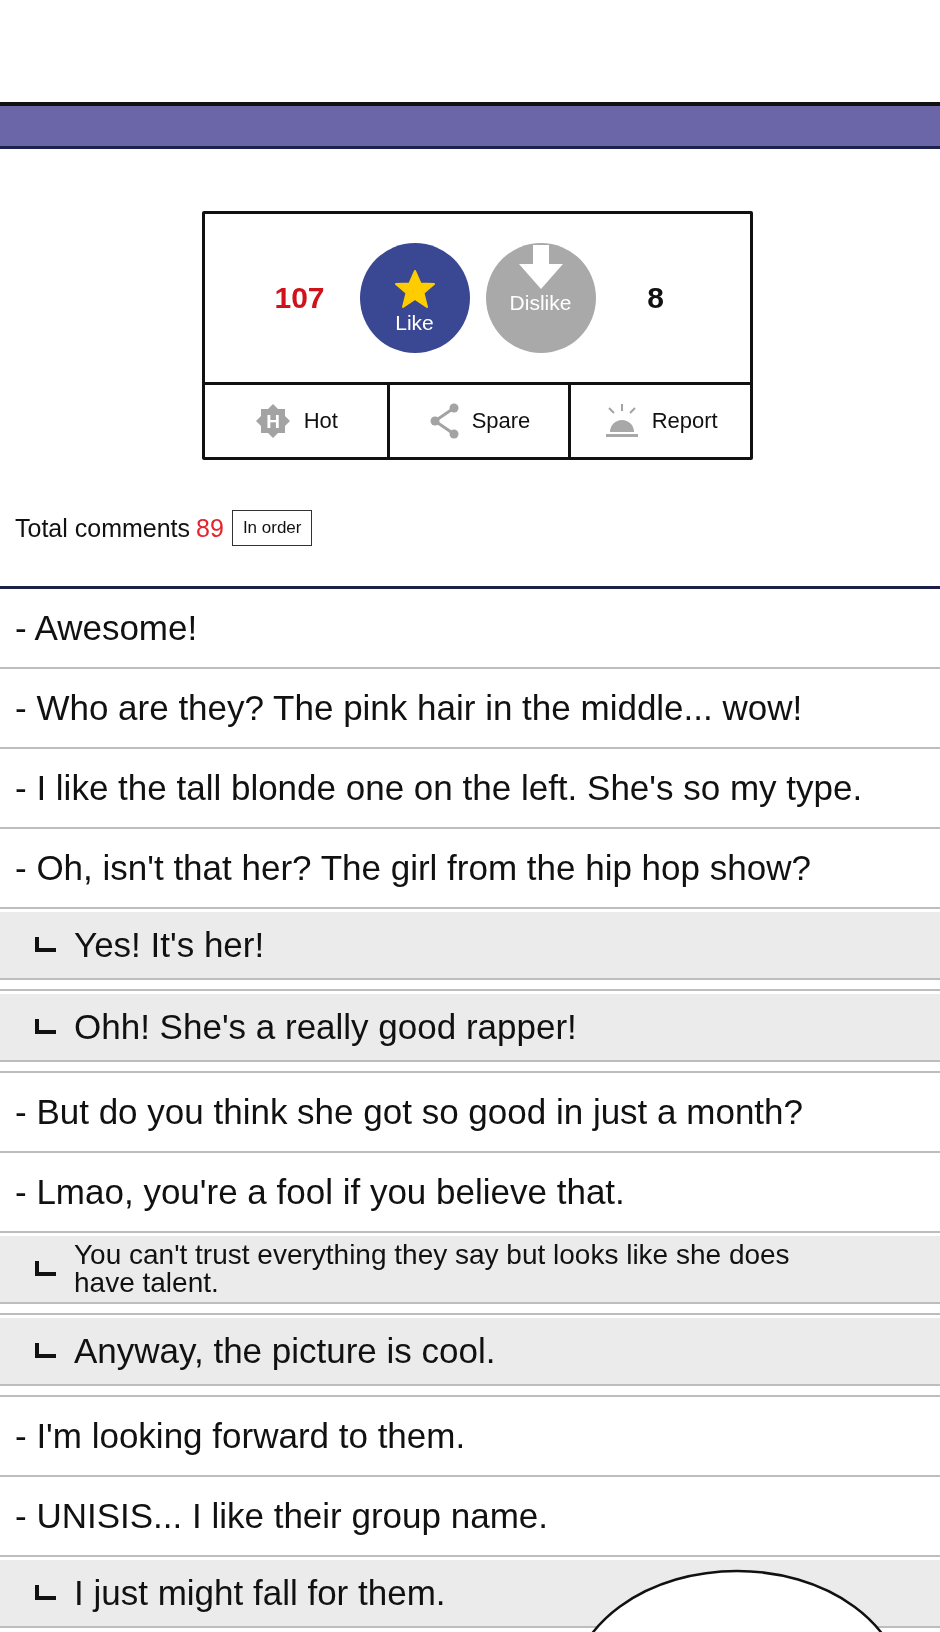 The width and height of the screenshot is (940, 1632). What do you see at coordinates (320, 1192) in the screenshot?
I see `comment-text: - Lmao, you're a fool if you believe that.` at bounding box center [320, 1192].